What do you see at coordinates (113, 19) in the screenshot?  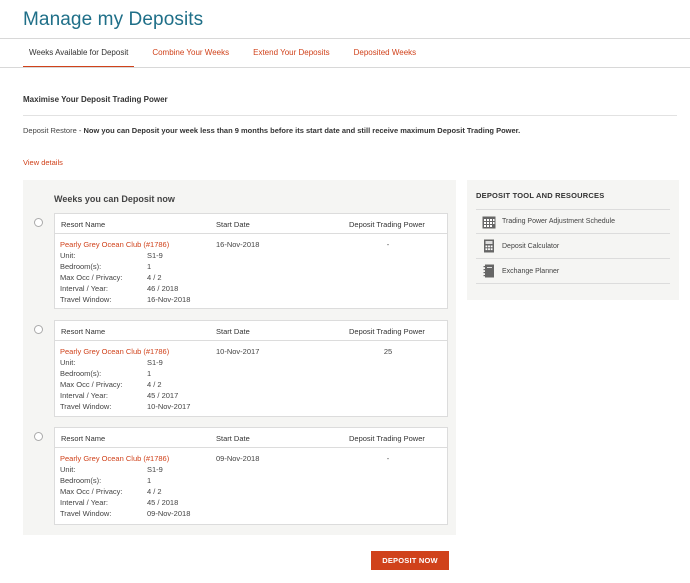 I see `page-title: Manage my Deposits` at bounding box center [113, 19].